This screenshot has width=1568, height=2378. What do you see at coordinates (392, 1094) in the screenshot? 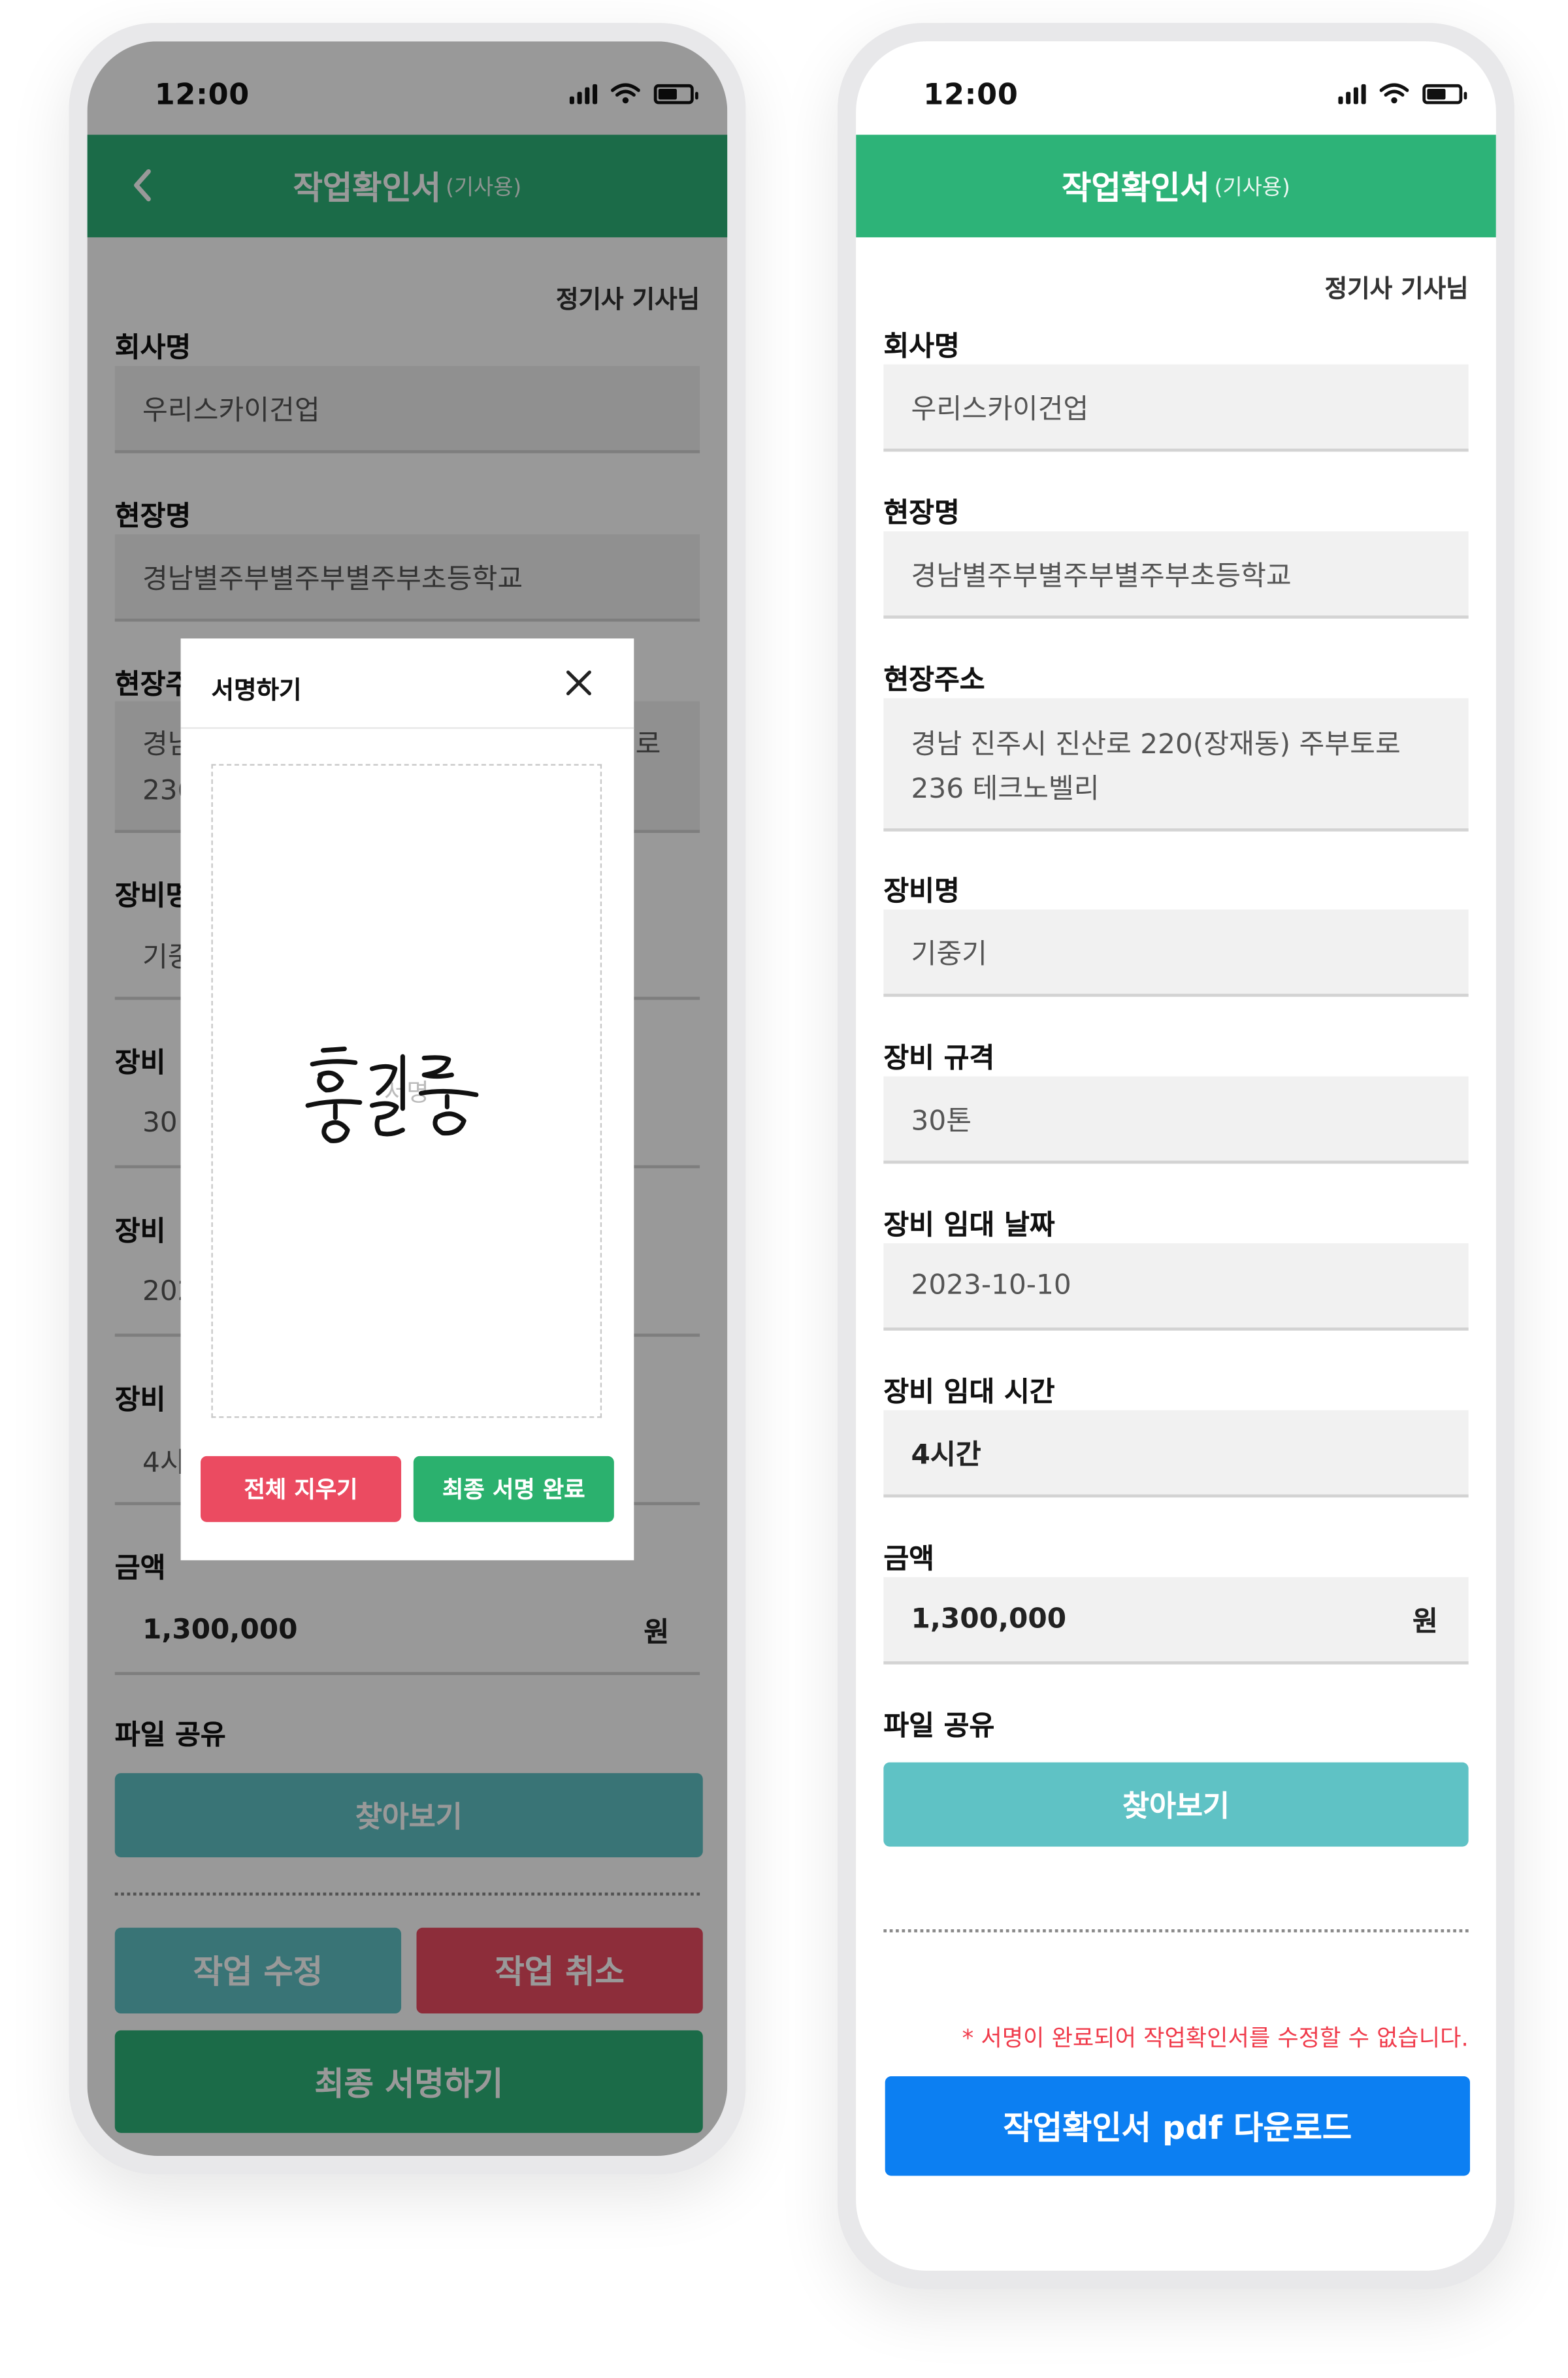
I see `signature-drawing` at bounding box center [392, 1094].